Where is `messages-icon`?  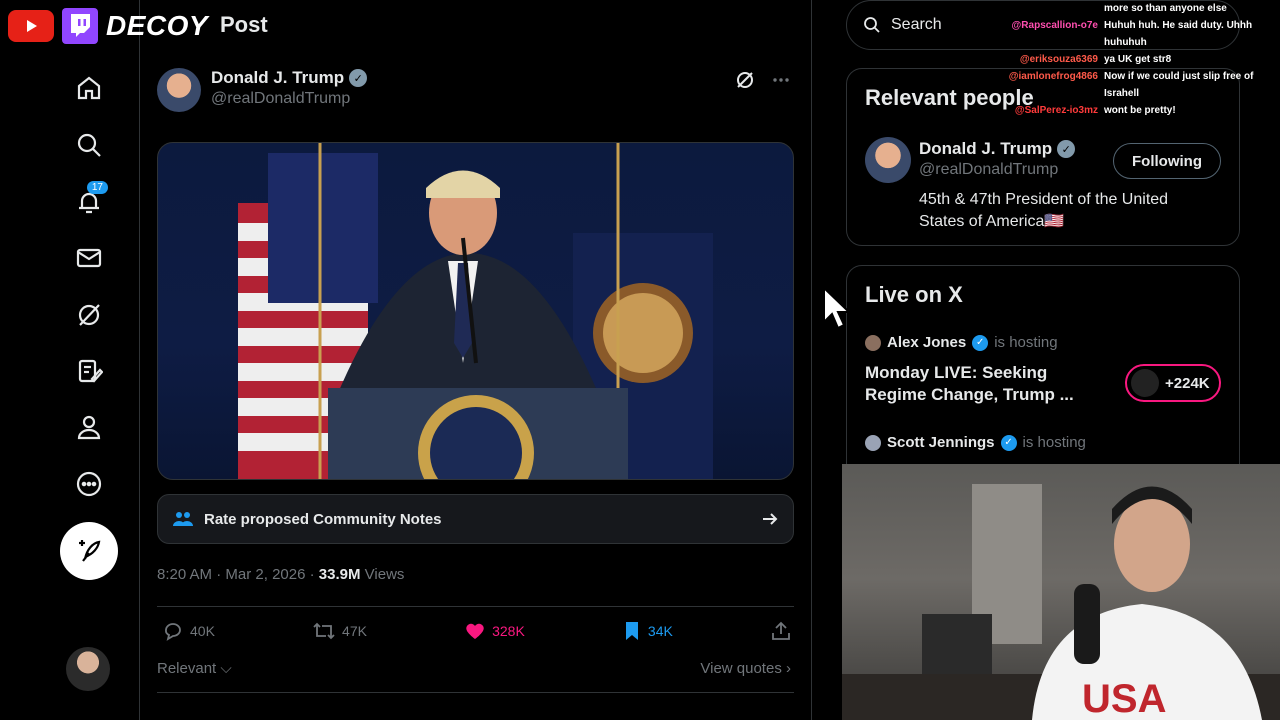
messages-icon is located at coordinates (89, 258).